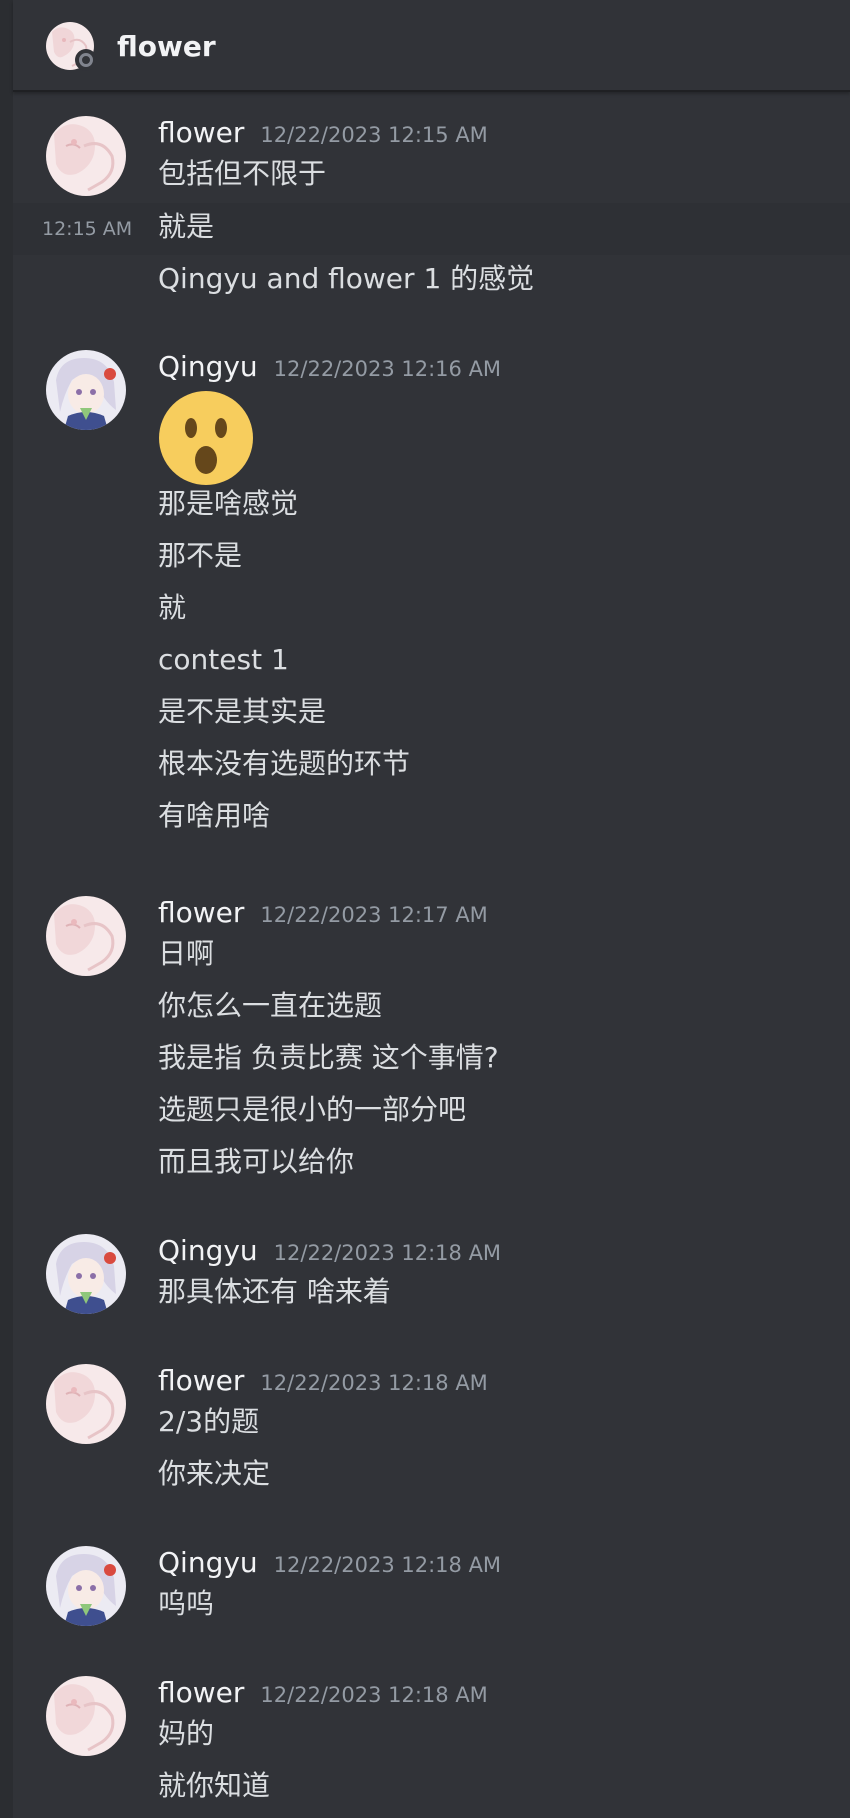  What do you see at coordinates (186, 953) in the screenshot?
I see `message-text: 日啊` at bounding box center [186, 953].